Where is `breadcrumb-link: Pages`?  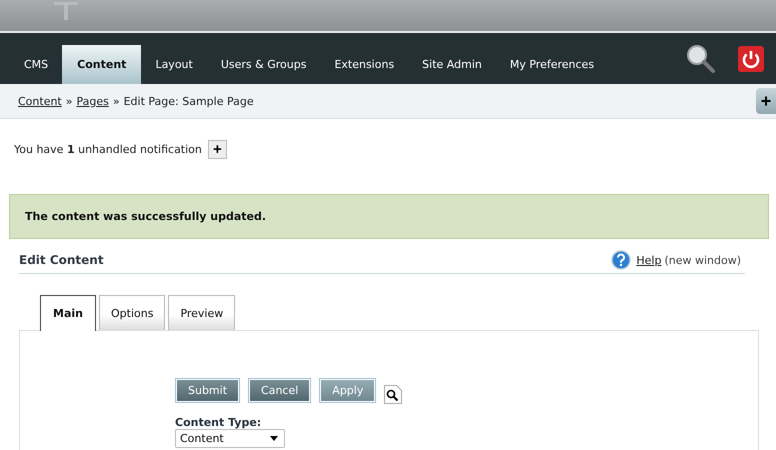
breadcrumb-link: Pages is located at coordinates (92, 101).